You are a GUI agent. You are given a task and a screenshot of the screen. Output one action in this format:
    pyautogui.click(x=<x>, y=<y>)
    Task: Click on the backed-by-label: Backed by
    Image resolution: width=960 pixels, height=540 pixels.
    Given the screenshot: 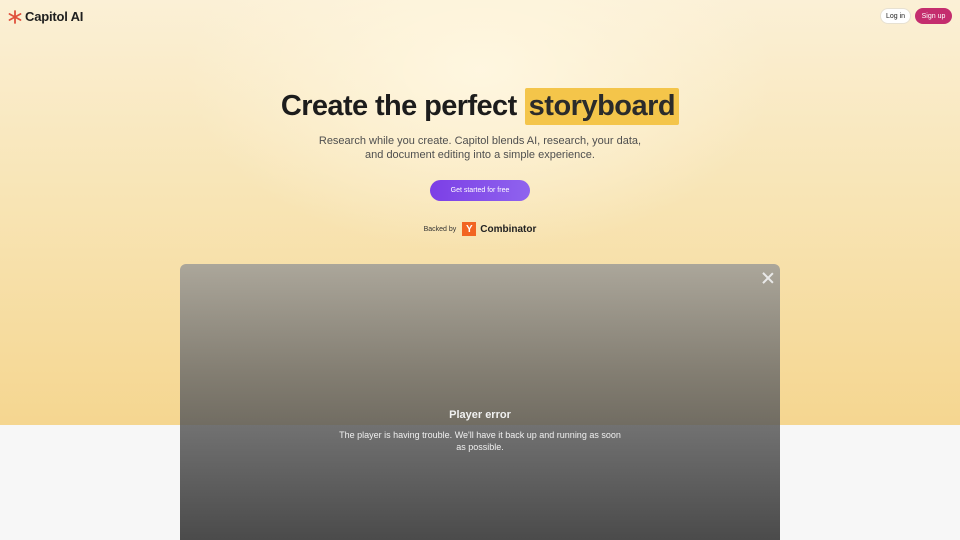 What is the action you would take?
    pyautogui.click(x=440, y=229)
    